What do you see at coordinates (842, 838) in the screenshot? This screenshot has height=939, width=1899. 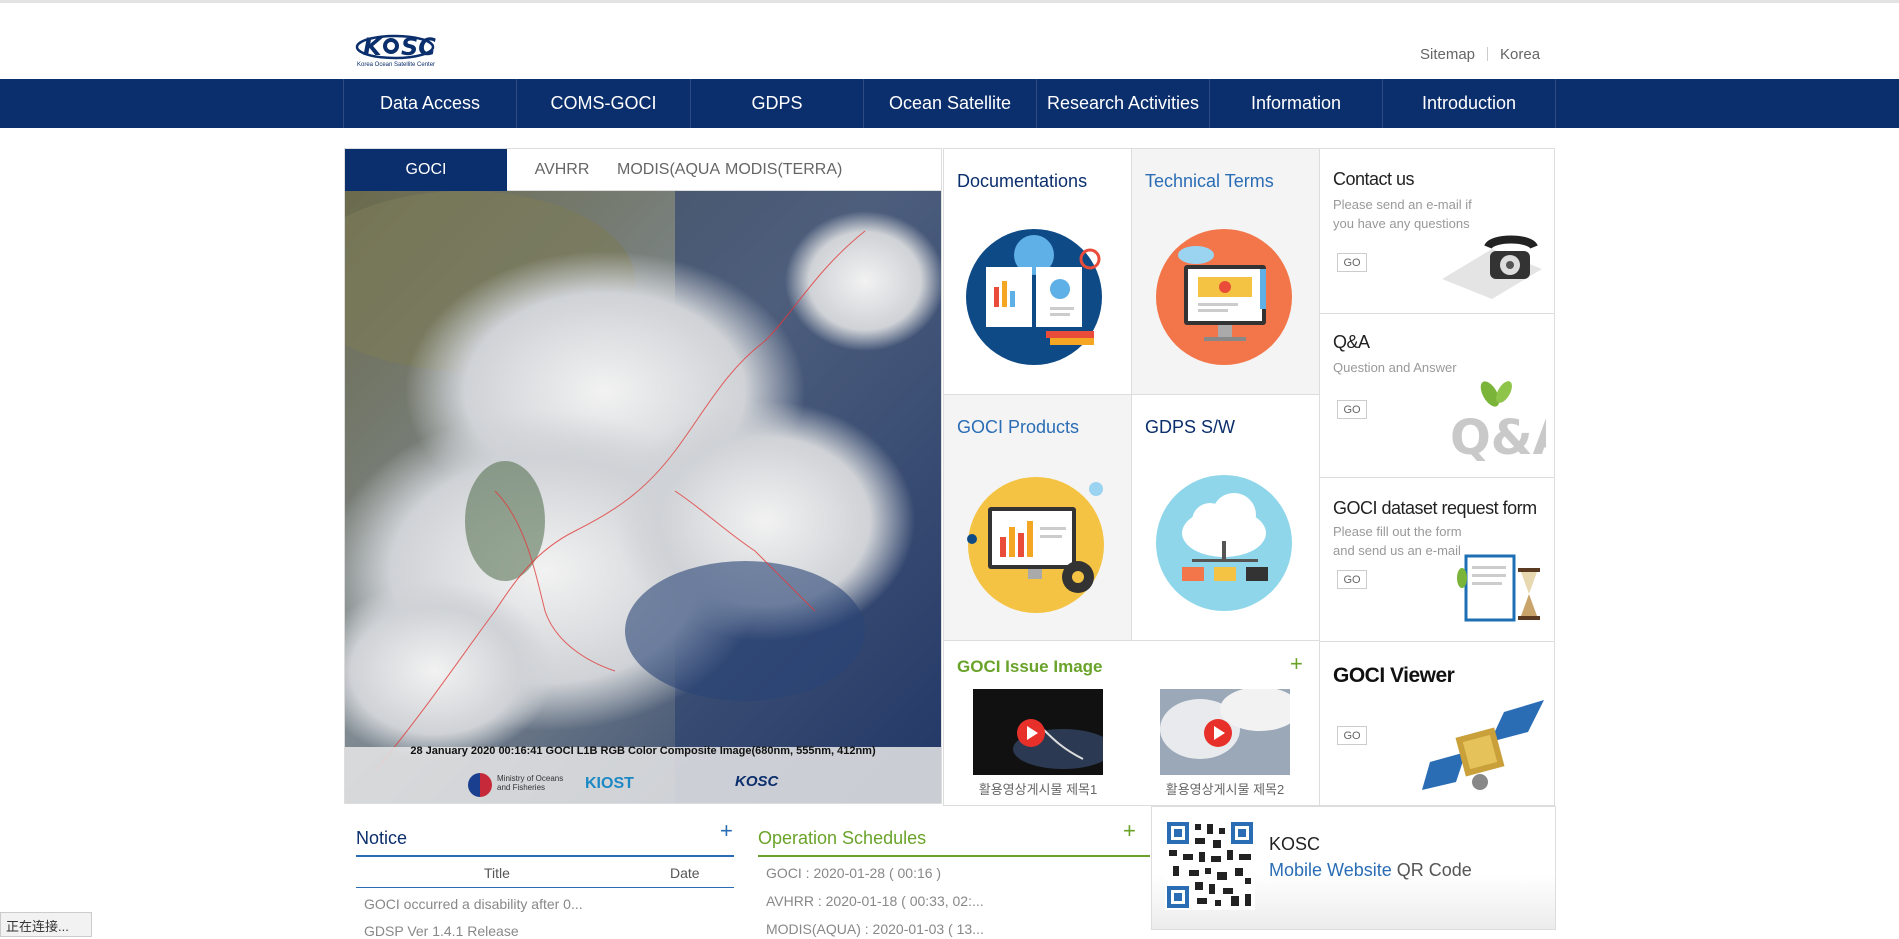 I see `schedules-title: Operation Schedules` at bounding box center [842, 838].